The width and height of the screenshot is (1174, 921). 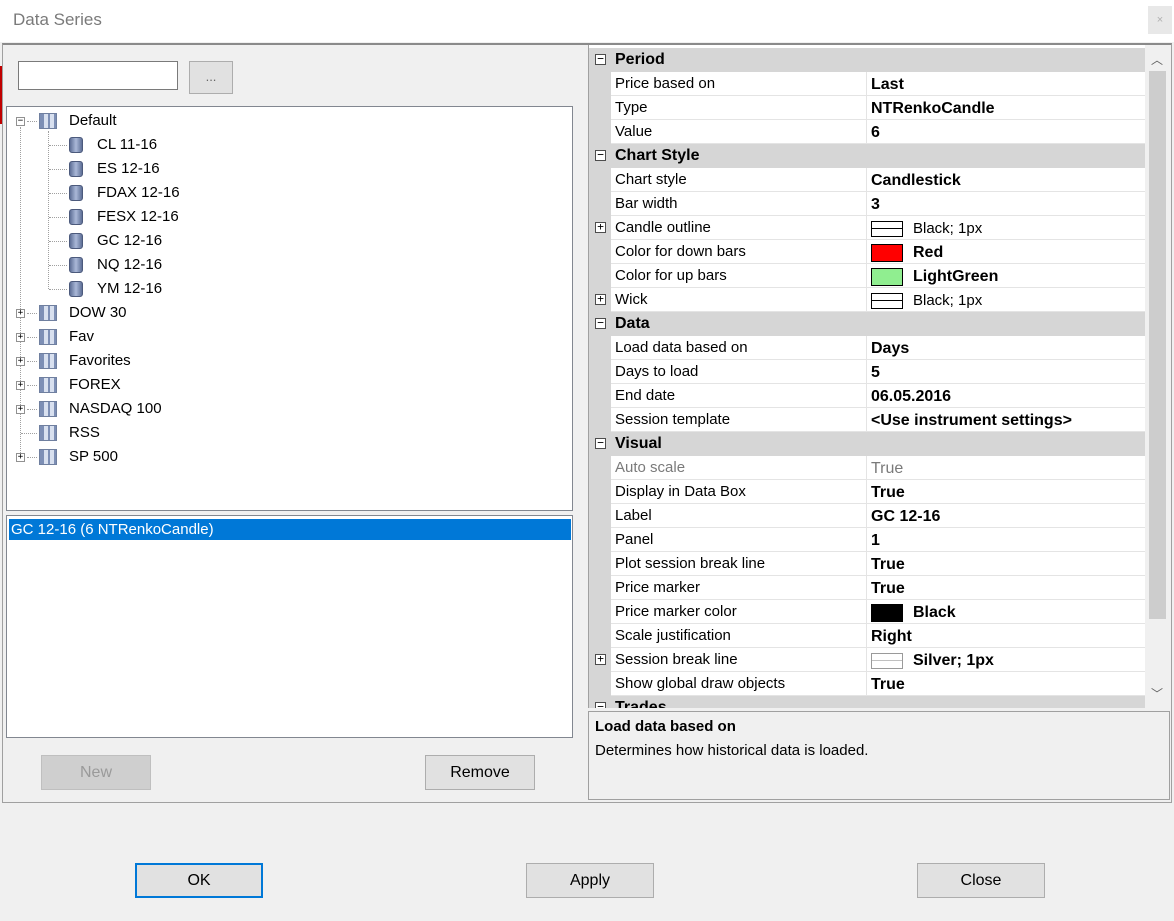 I want to click on property-row: Panel 1, so click(x=867, y=540).